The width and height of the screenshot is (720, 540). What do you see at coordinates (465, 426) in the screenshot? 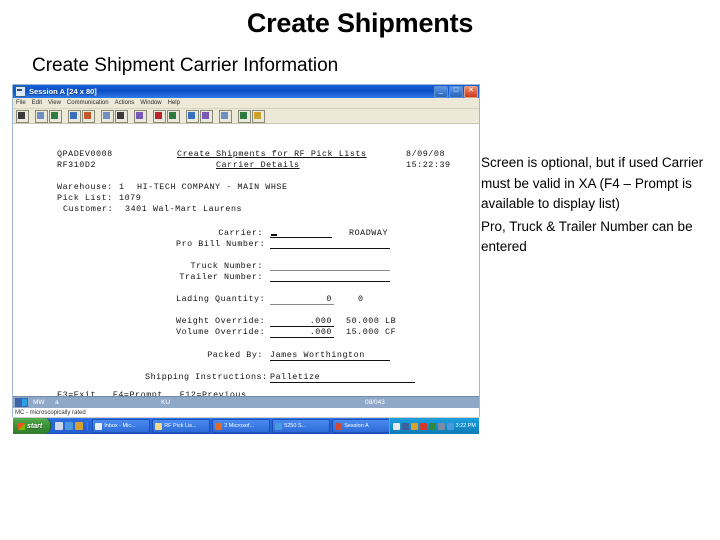
I see `clock: 3:22 PM` at bounding box center [465, 426].